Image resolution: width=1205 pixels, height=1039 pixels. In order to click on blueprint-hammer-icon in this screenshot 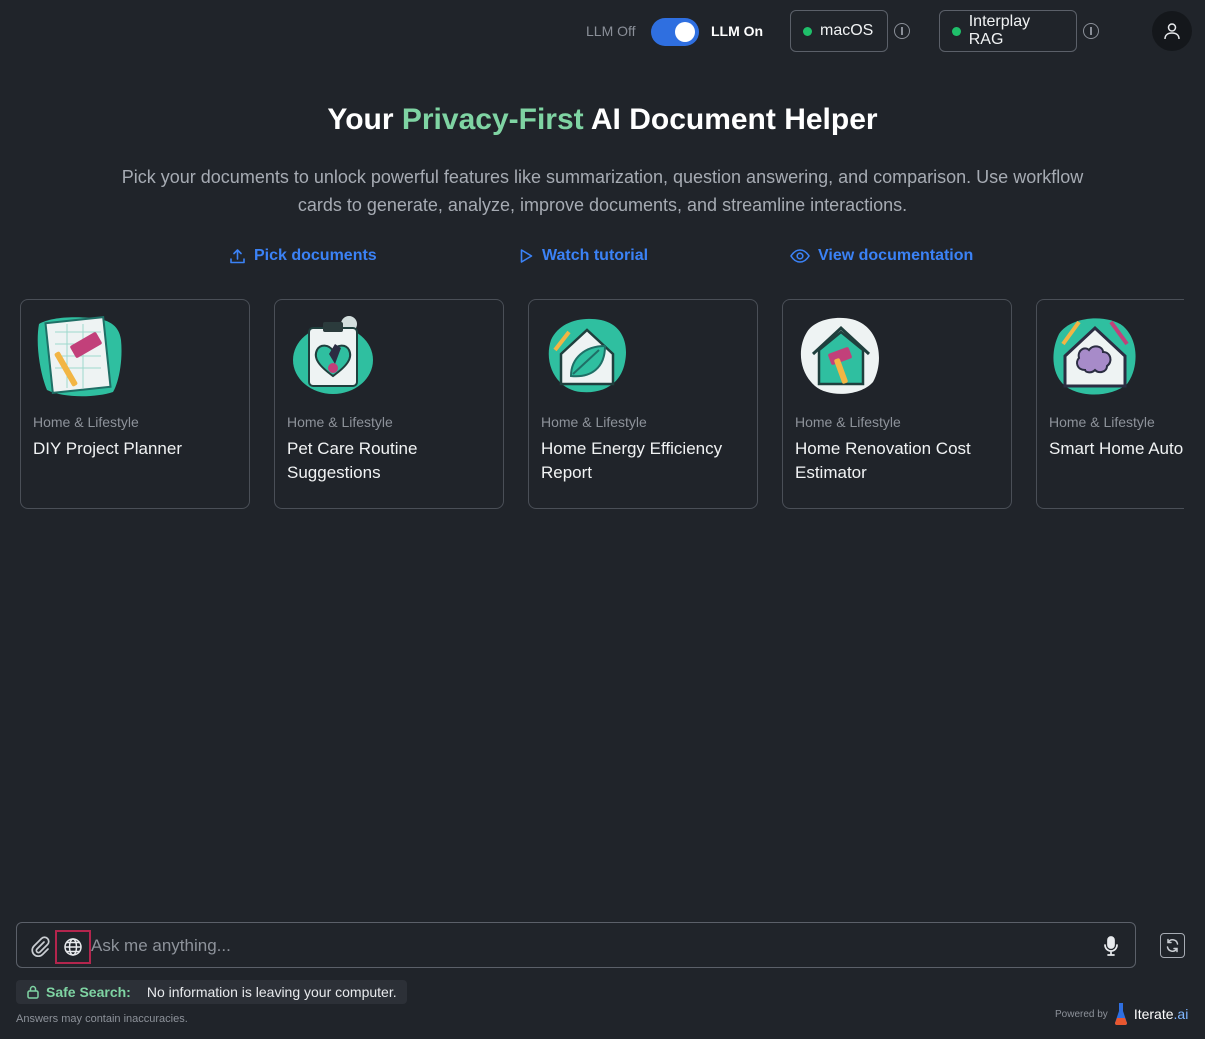, I will do `click(79, 356)`.